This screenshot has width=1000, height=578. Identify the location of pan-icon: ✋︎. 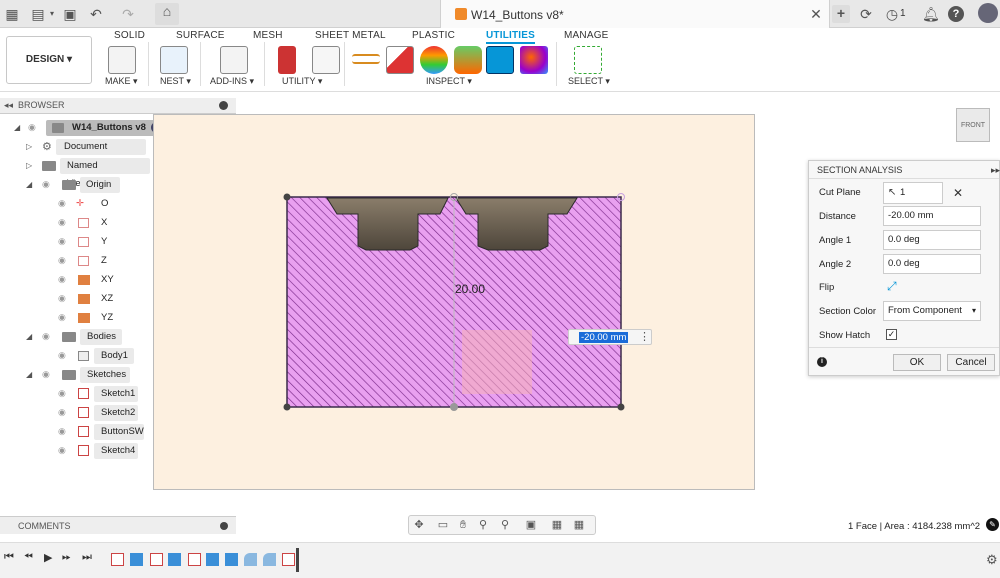
(463, 525).